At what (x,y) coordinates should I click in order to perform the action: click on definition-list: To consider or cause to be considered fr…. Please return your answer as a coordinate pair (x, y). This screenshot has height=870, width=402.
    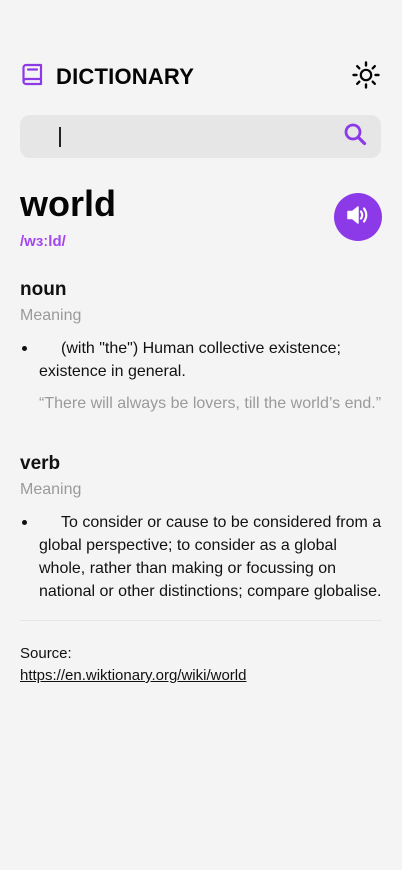
    Looking at the image, I should click on (201, 557).